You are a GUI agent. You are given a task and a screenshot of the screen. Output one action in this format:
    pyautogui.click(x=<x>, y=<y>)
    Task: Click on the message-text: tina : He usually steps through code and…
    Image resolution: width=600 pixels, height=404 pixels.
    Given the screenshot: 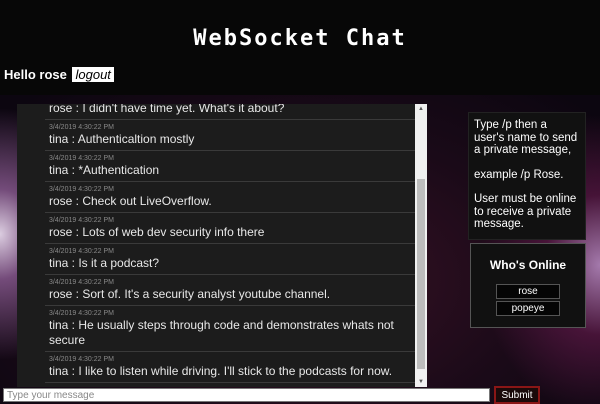 What is the action you would take?
    pyautogui.click(x=221, y=332)
    